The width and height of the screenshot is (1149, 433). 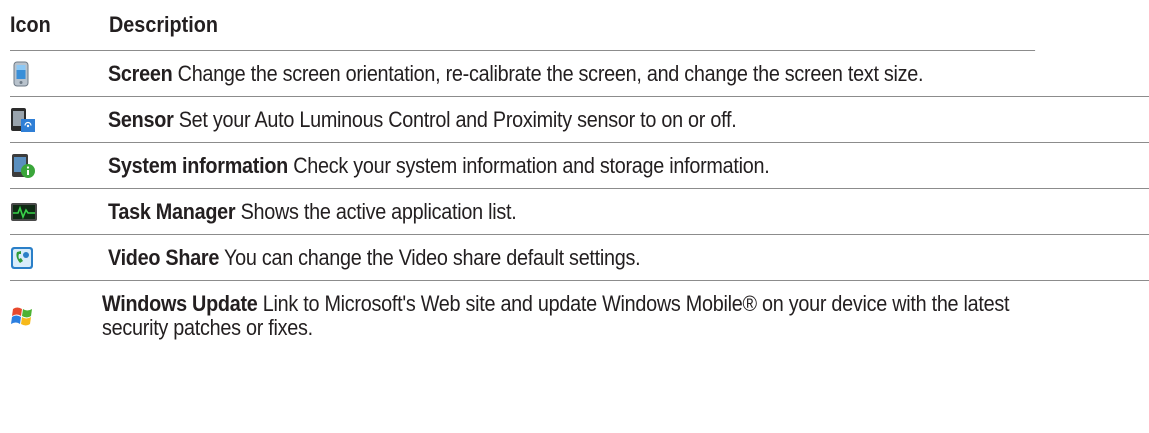 What do you see at coordinates (163, 24) in the screenshot?
I see `description-column-header: Description` at bounding box center [163, 24].